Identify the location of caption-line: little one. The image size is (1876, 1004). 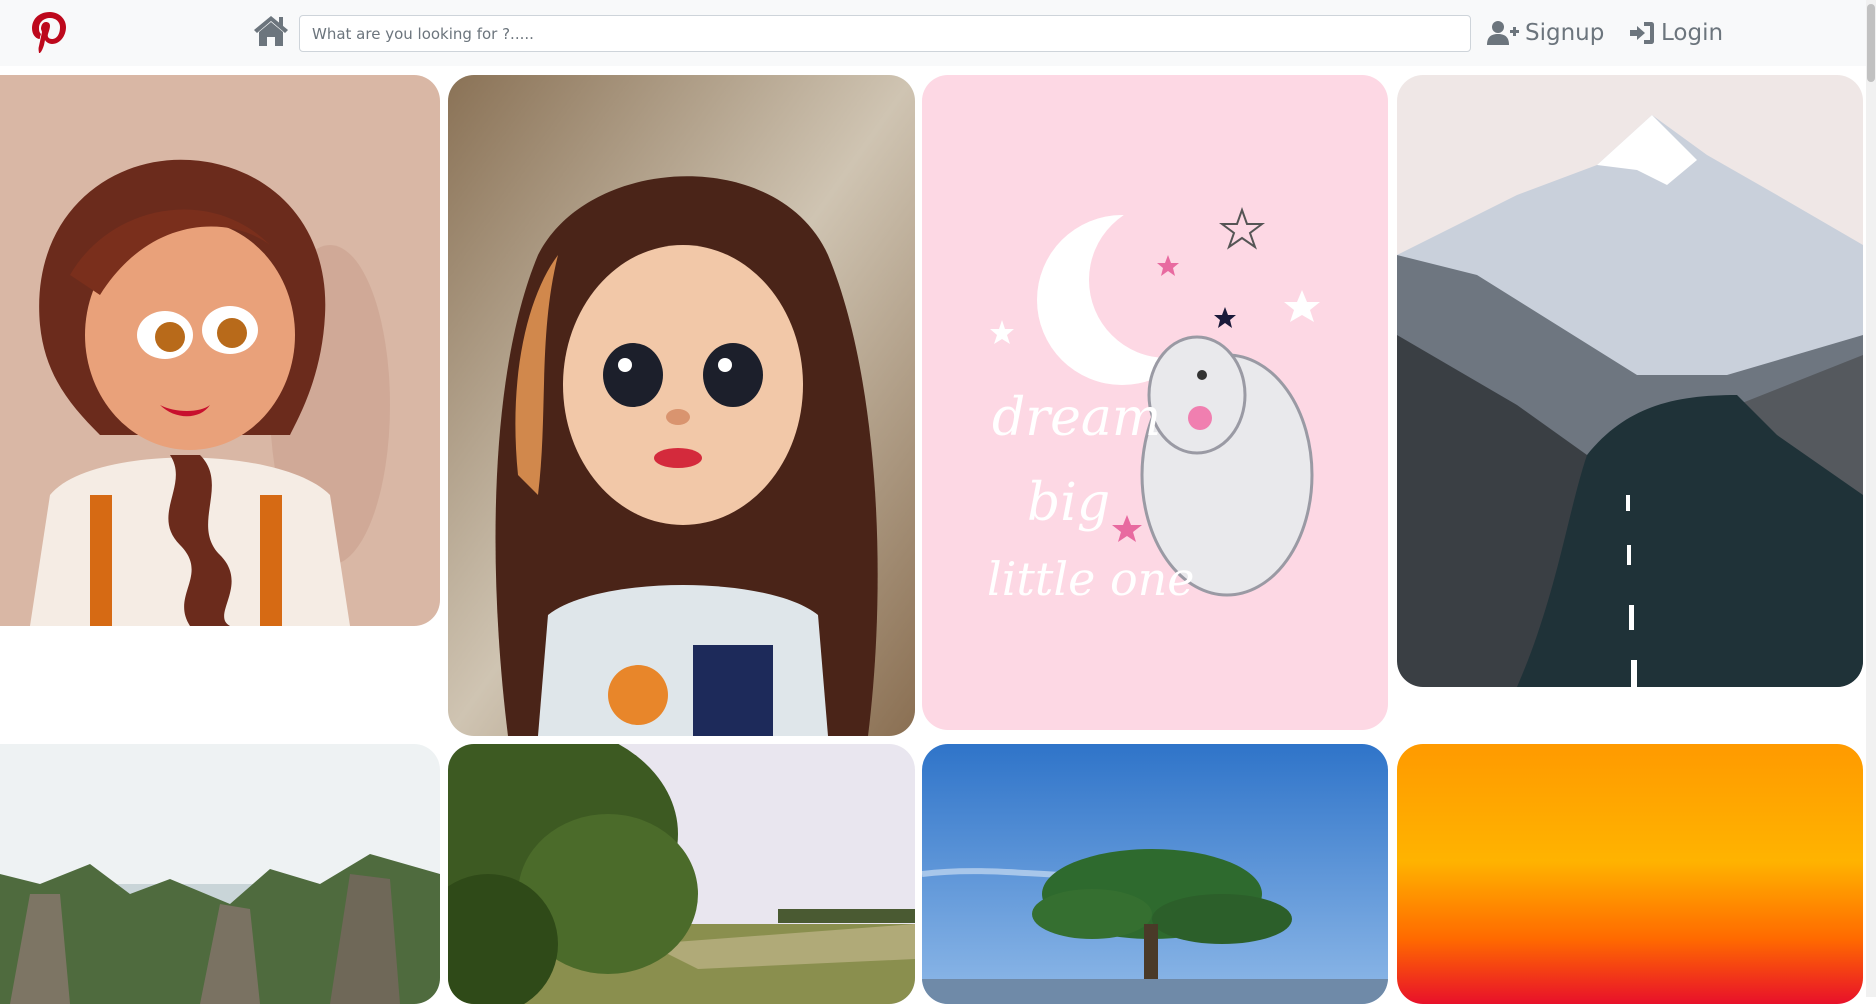
(1091, 579).